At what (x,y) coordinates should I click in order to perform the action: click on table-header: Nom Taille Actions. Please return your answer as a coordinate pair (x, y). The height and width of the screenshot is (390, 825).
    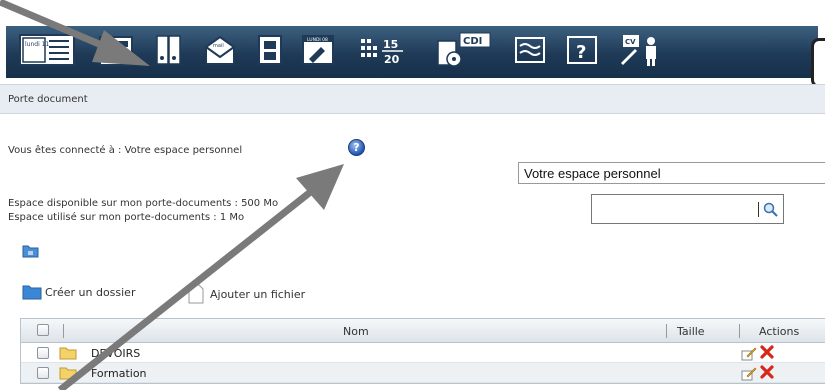
    Looking at the image, I should click on (423, 331).